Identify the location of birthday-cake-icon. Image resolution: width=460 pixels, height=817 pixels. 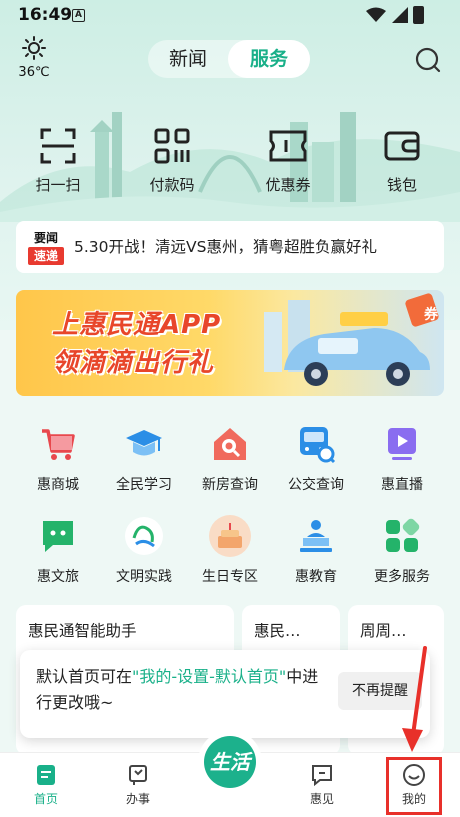
(230, 536).